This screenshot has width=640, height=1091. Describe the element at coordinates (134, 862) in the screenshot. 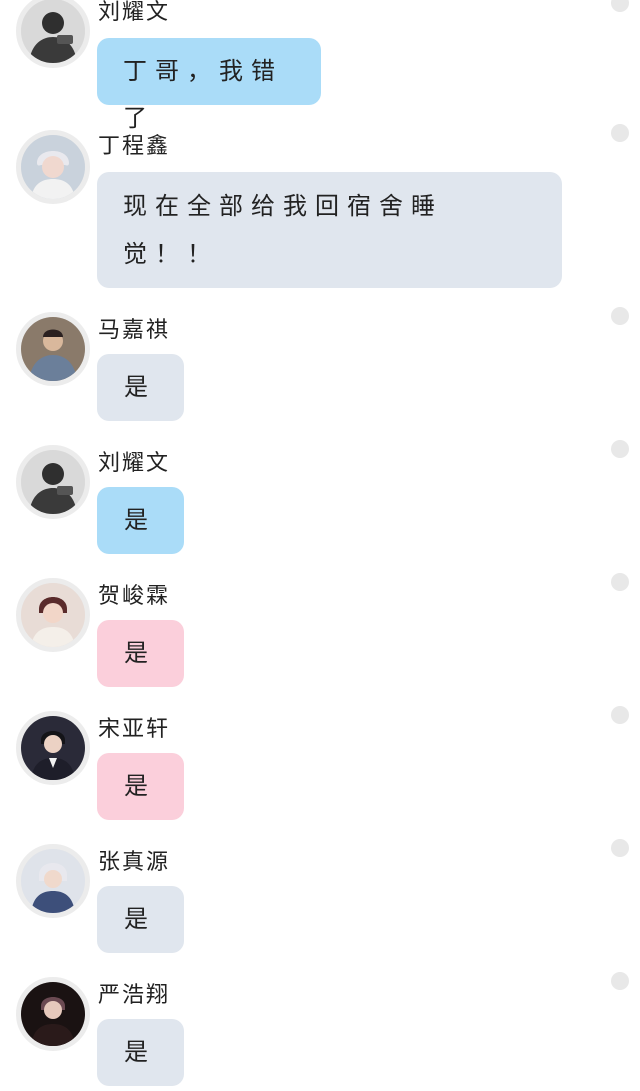

I see `sender-name: 张真源` at that location.